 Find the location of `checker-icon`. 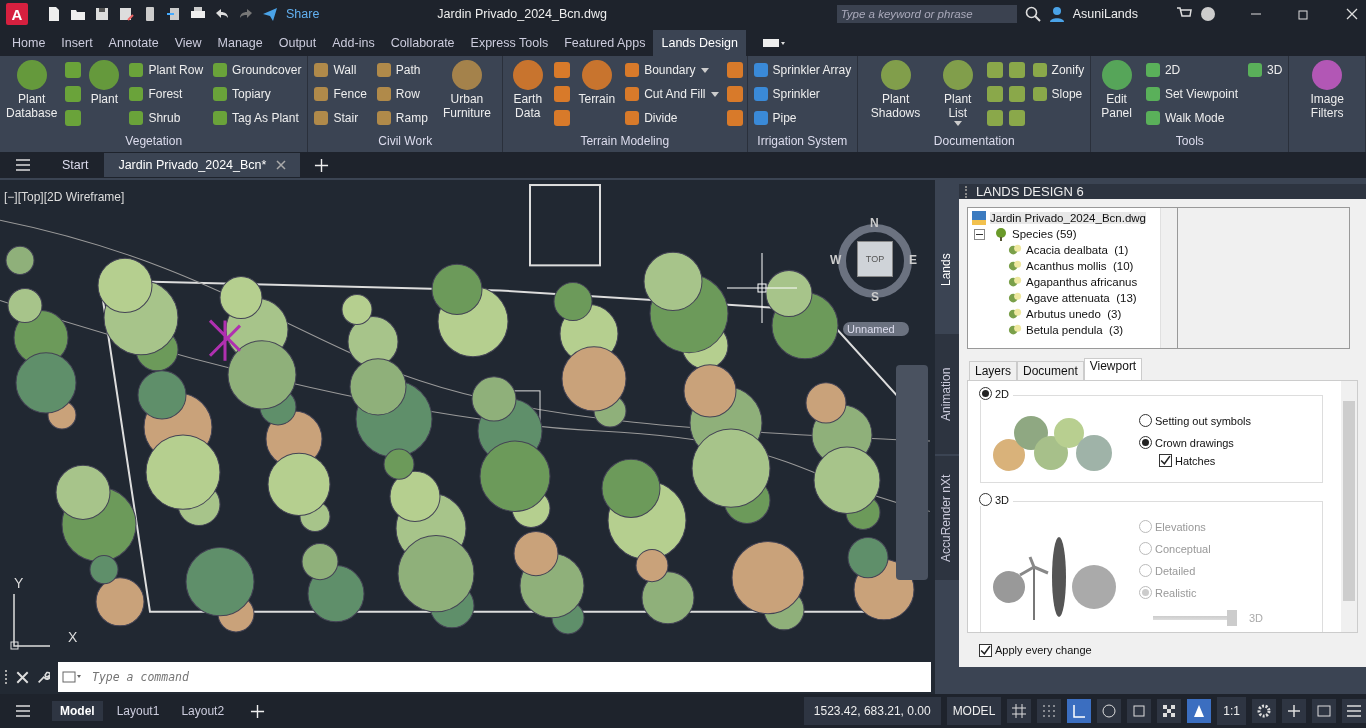

checker-icon is located at coordinates (1169, 711).